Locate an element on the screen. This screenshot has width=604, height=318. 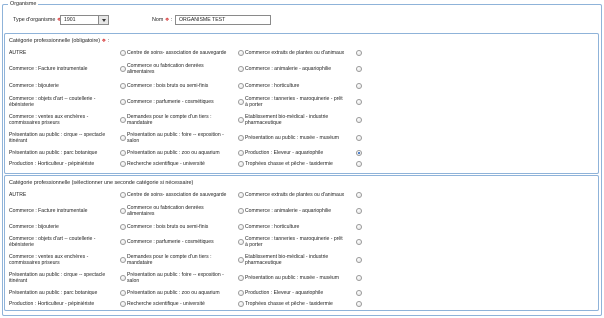
chevron-down-icon is located at coordinates (103, 20).